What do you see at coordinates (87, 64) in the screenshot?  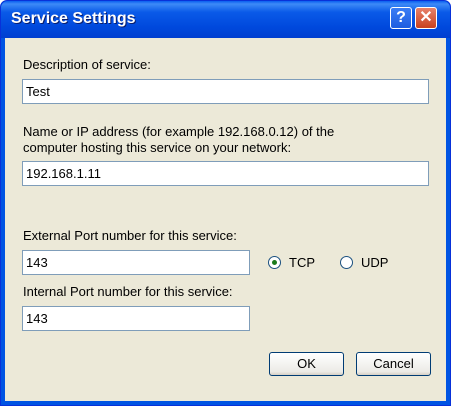 I see `description-label: Description of service:` at bounding box center [87, 64].